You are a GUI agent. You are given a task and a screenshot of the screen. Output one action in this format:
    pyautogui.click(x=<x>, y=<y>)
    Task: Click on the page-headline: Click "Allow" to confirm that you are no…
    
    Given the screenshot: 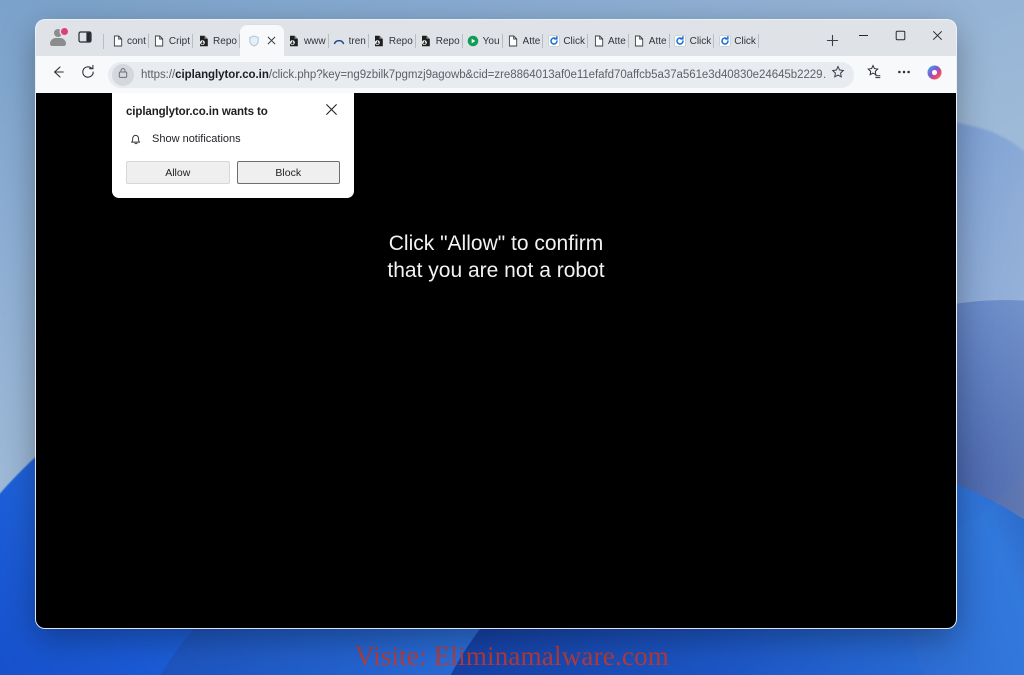 What is the action you would take?
    pyautogui.click(x=496, y=258)
    